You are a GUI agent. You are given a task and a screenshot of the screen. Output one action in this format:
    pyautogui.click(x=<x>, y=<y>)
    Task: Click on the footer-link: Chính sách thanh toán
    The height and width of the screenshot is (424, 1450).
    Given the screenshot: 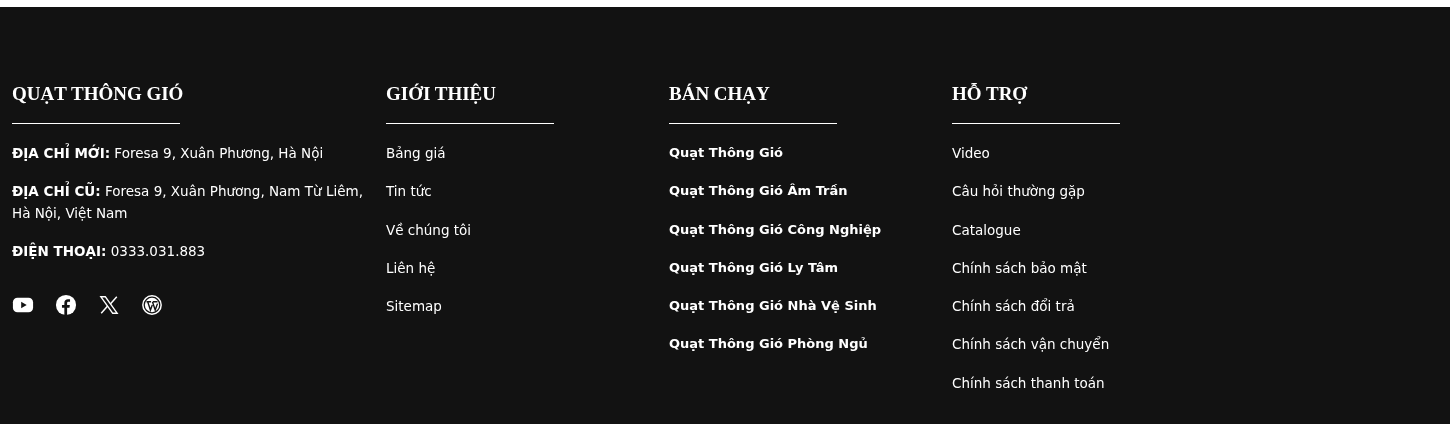 What is the action you would take?
    pyautogui.click(x=1028, y=382)
    